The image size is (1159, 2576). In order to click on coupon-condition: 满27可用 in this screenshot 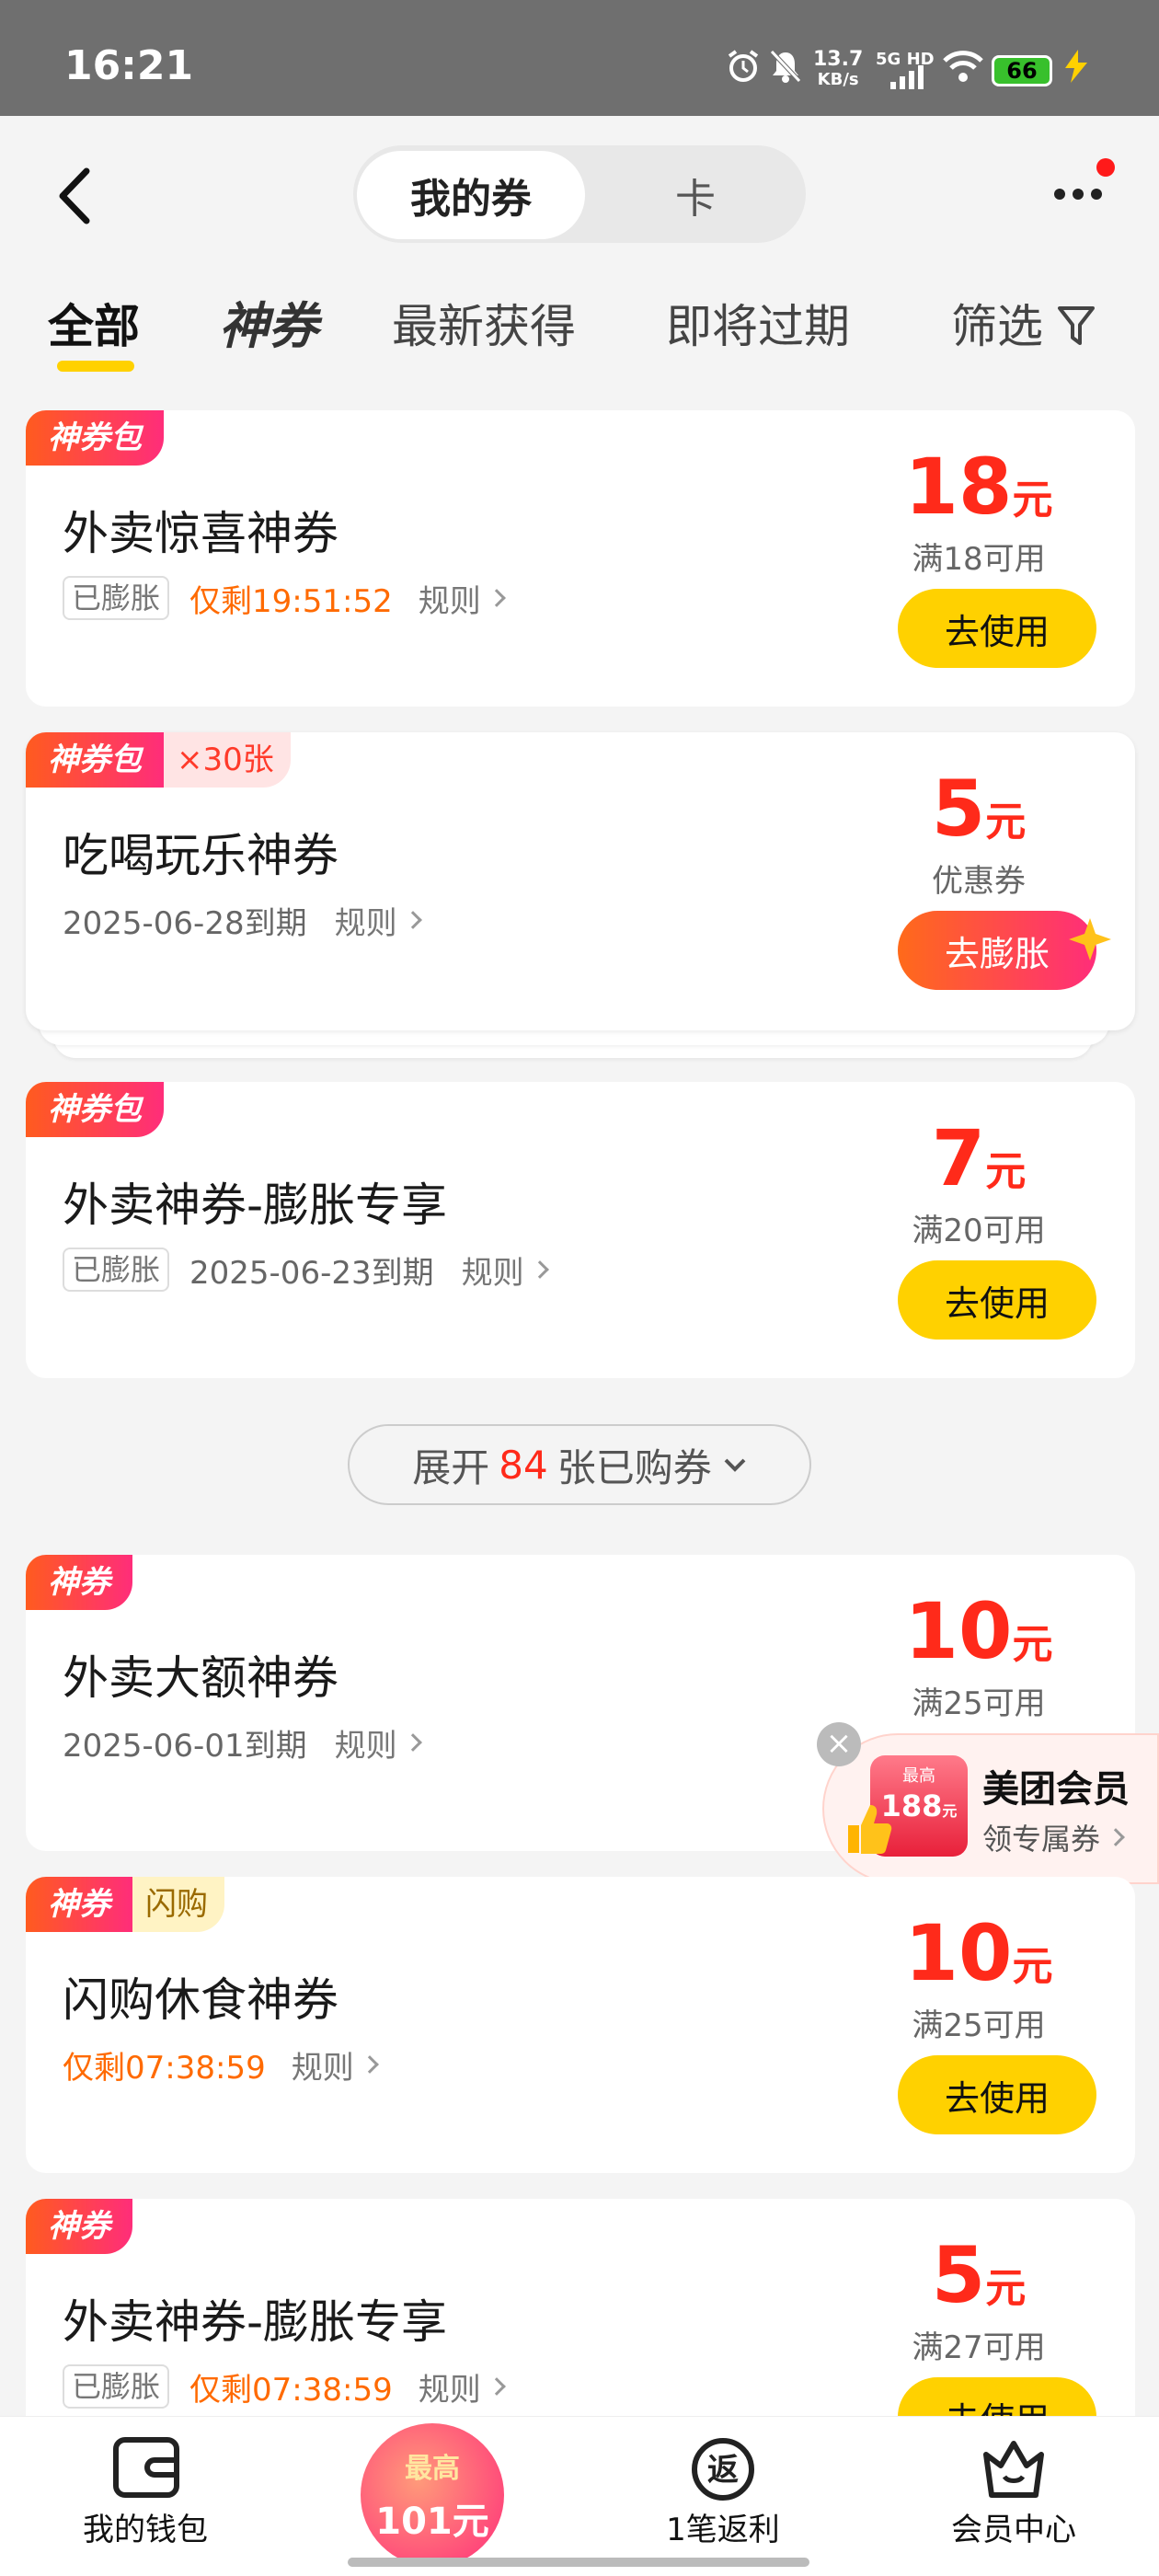, I will do `click(979, 2347)`.